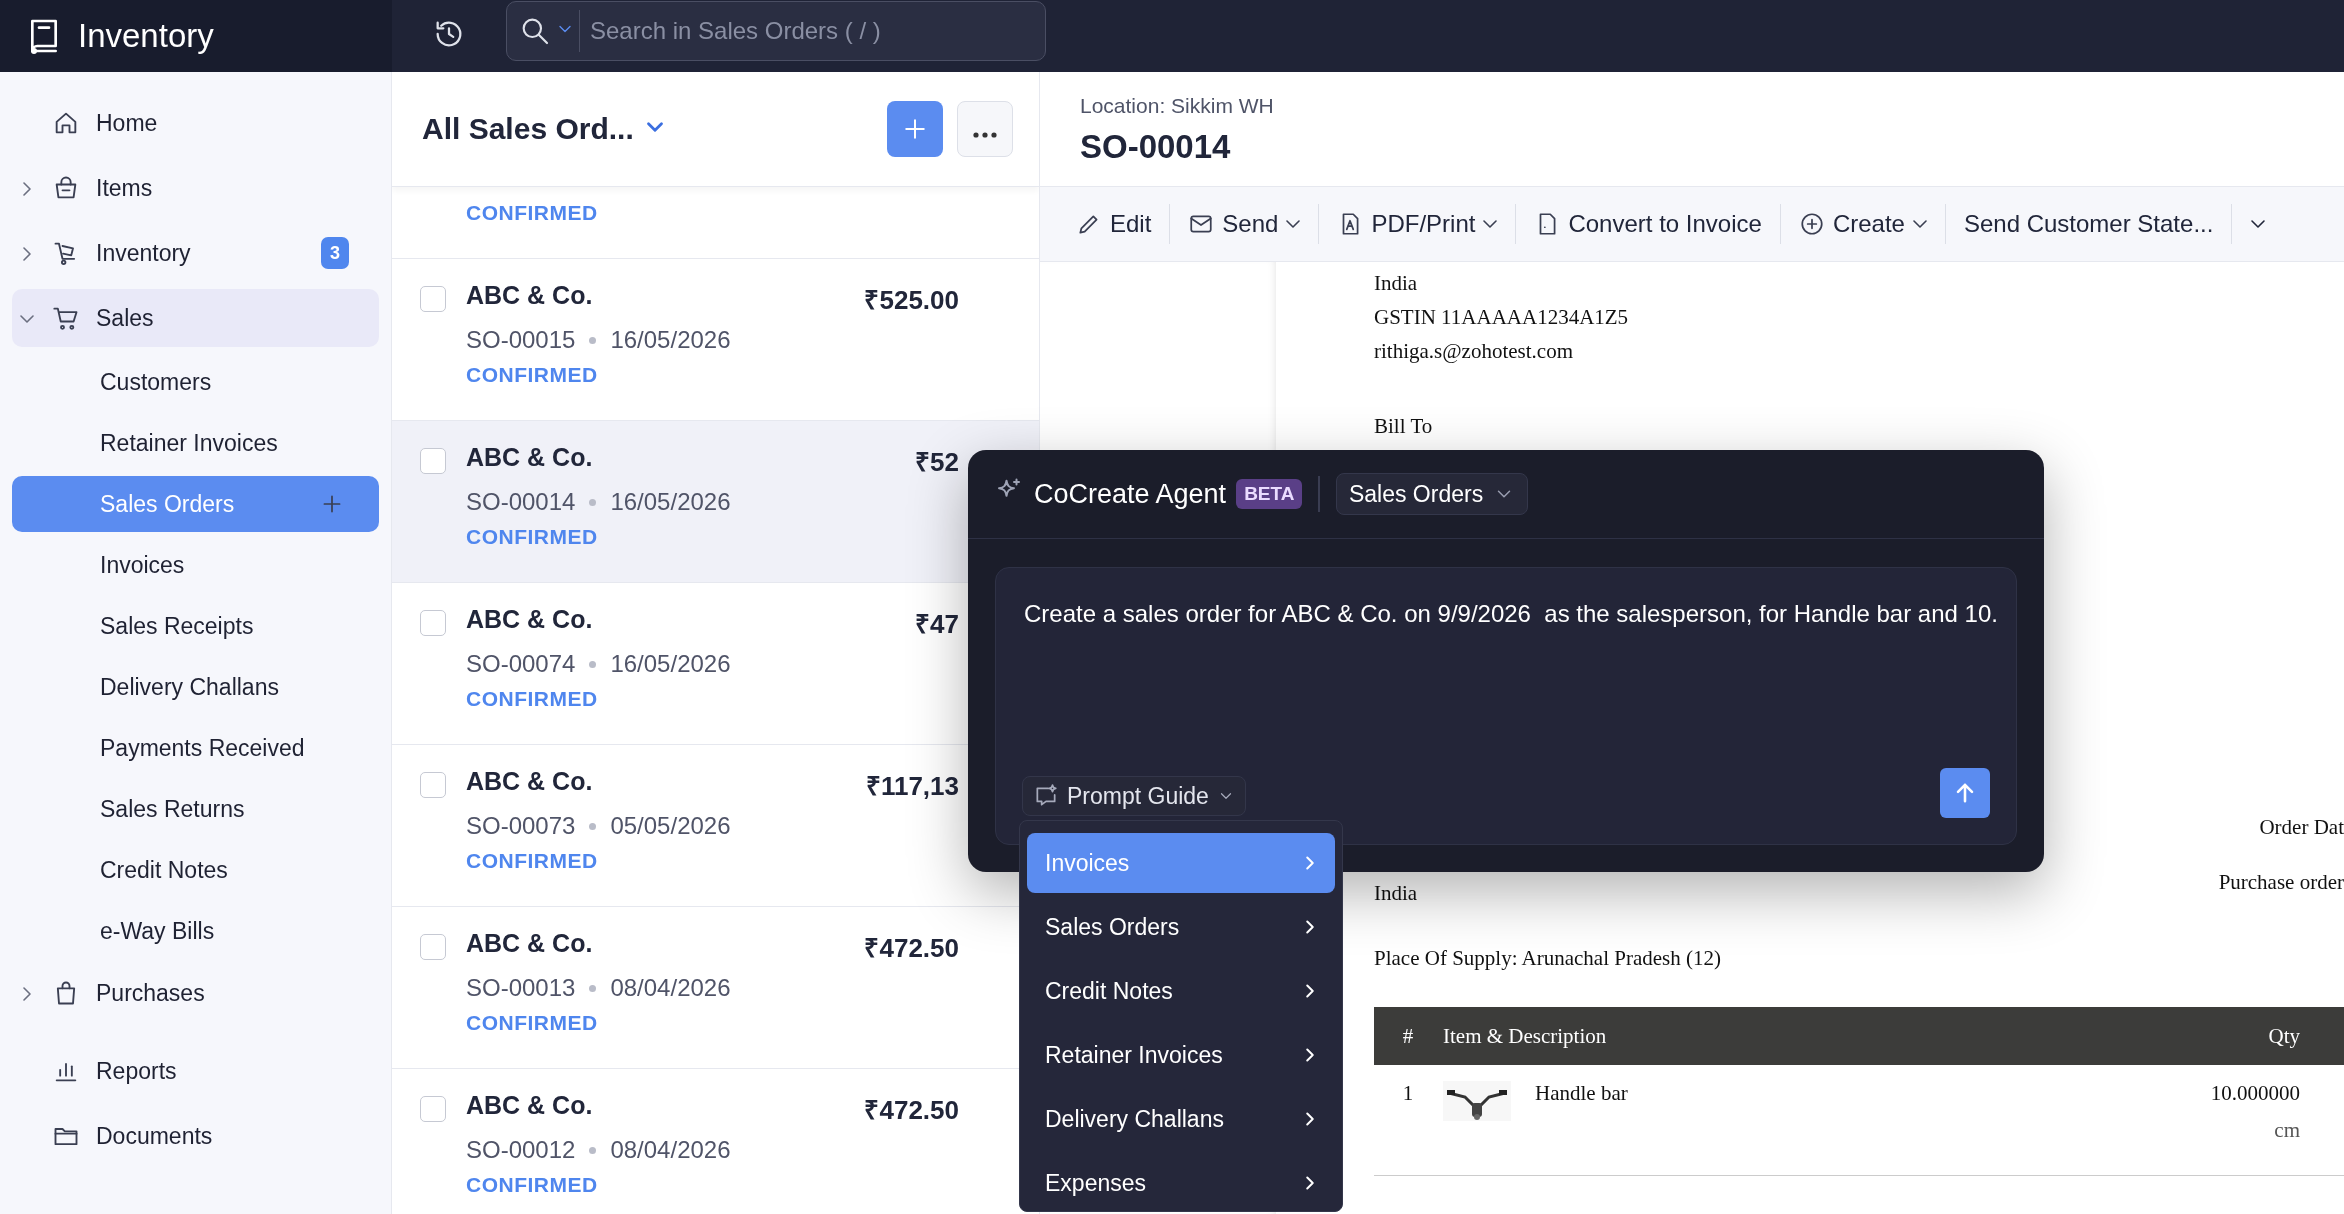 This screenshot has width=2344, height=1214. Describe the element at coordinates (195, 1136) in the screenshot. I see `sidebar-item: Documents` at that location.